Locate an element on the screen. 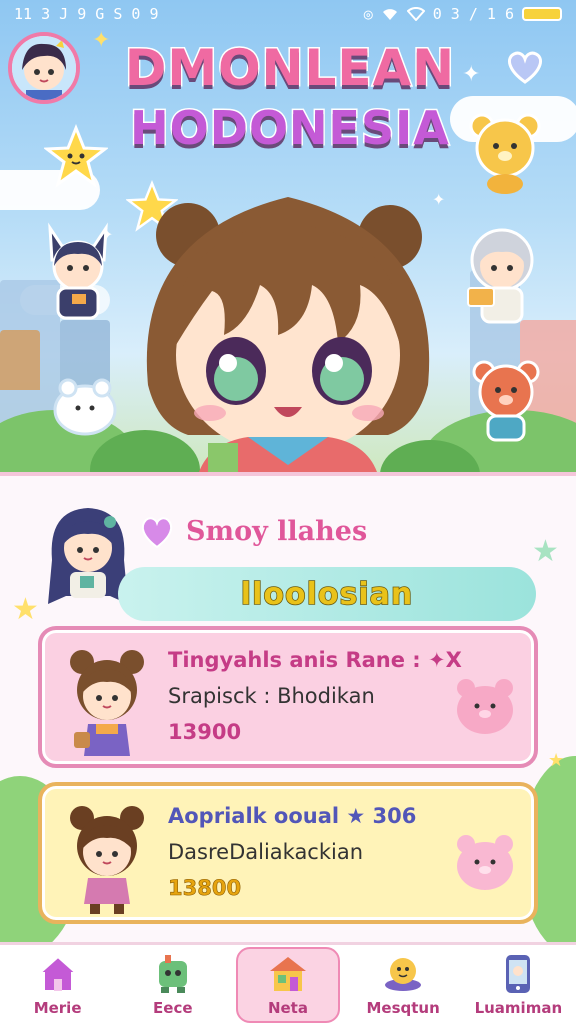 The image size is (576, 1024). star-sticker-icon is located at coordinates (76, 156).